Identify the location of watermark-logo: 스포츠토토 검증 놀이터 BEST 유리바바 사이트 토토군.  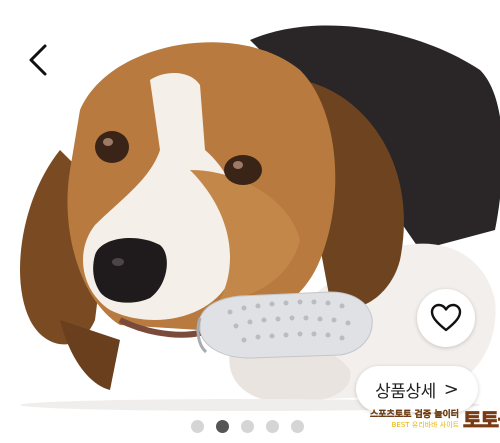
(435, 418).